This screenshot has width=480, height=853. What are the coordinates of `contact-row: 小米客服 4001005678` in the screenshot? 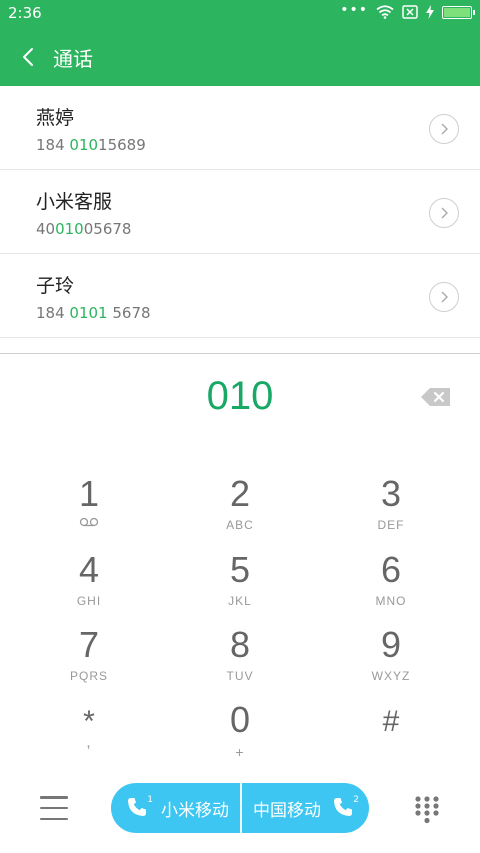 It's located at (240, 212).